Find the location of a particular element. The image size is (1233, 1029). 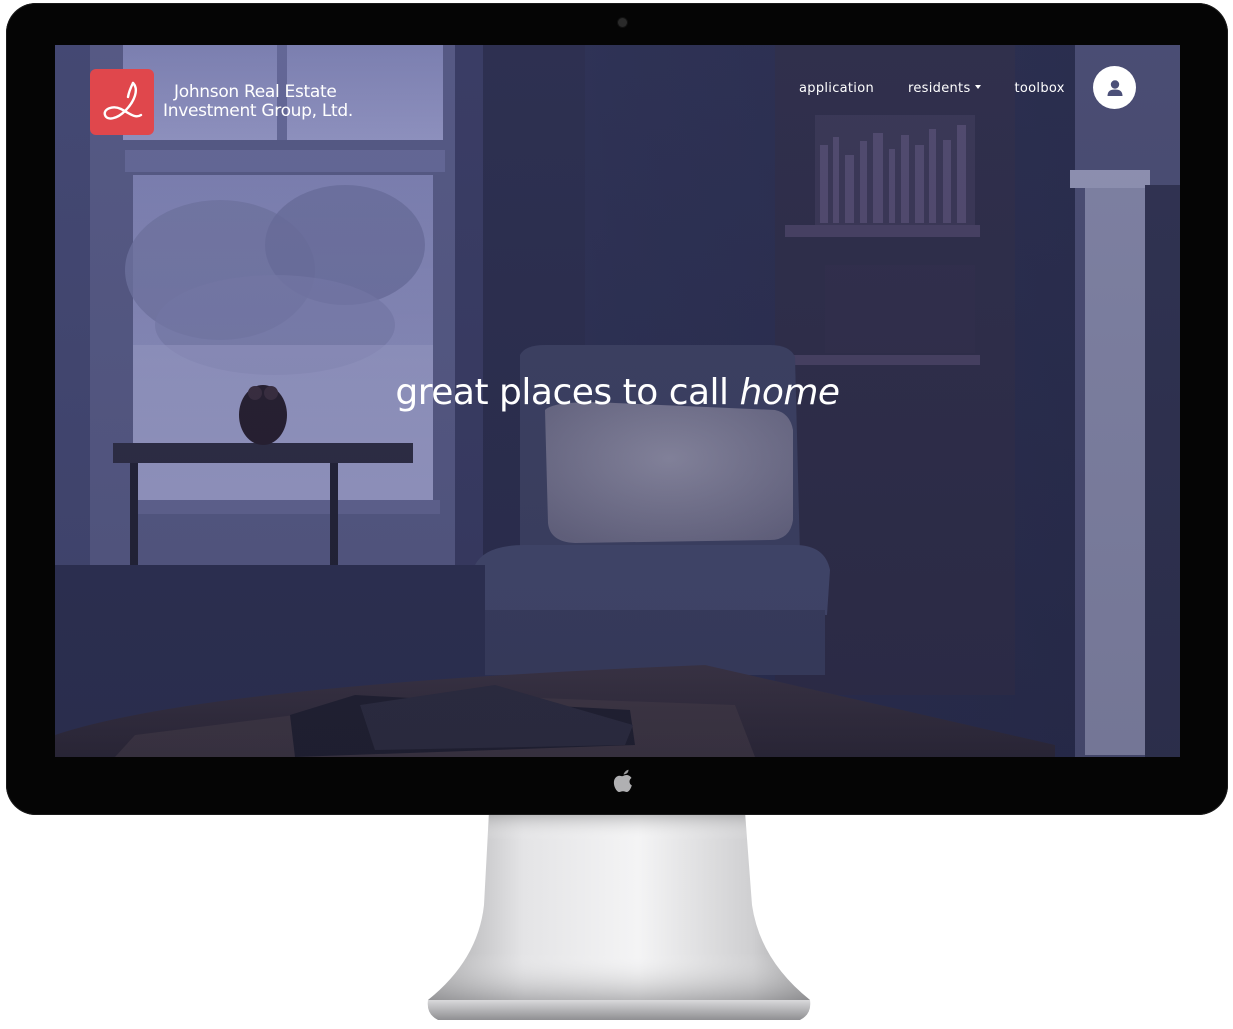

nav-residents-label: residents is located at coordinates (939, 88).